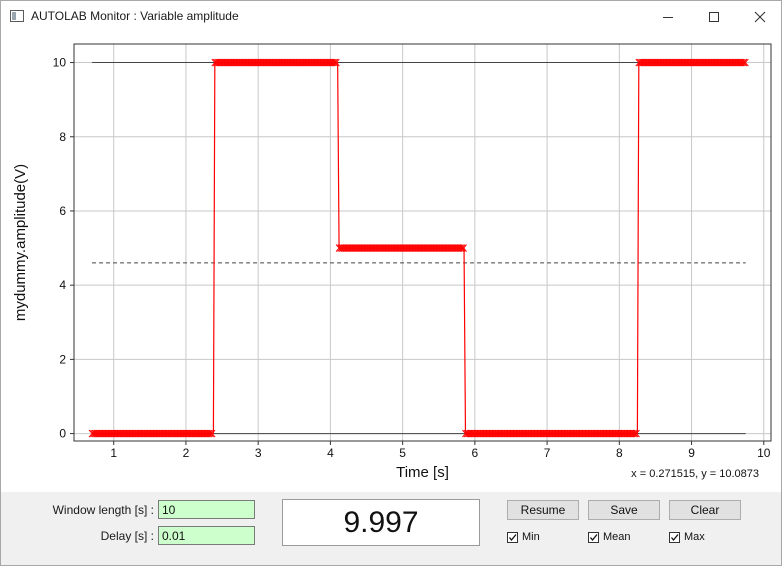 This screenshot has height=566, width=782. Describe the element at coordinates (624, 510) in the screenshot. I see `save-button: Save` at that location.